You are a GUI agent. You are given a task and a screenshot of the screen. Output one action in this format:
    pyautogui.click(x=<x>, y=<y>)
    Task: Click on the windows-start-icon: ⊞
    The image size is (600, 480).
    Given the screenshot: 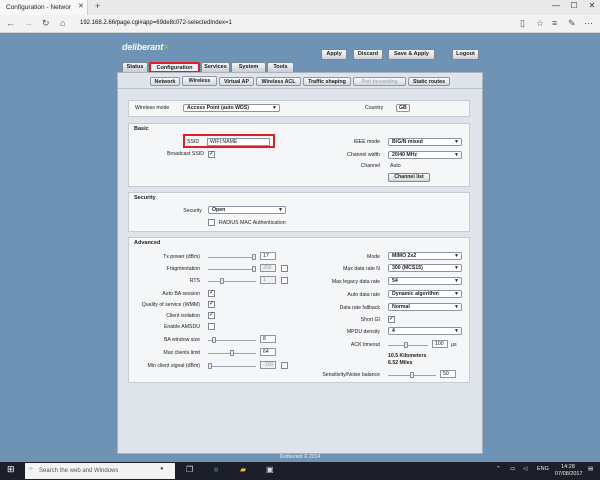 What is the action you would take?
    pyautogui.click(x=11, y=469)
    